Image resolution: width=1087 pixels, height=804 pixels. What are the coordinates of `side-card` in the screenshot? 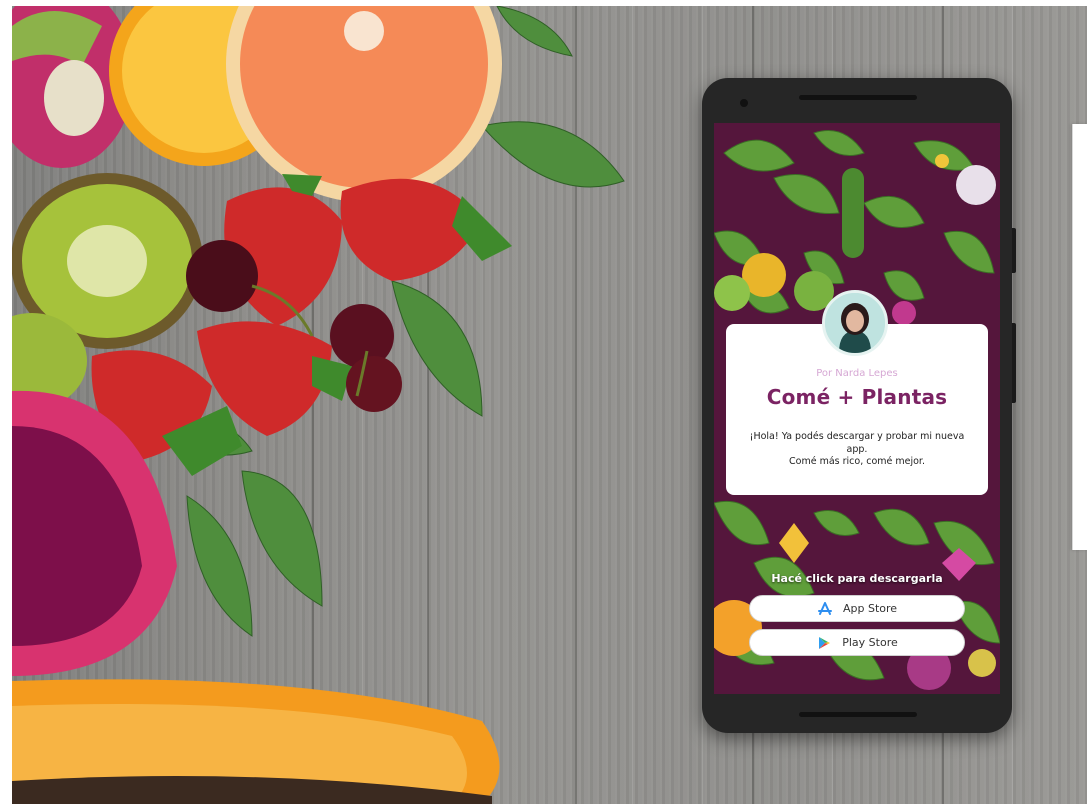 It's located at (1079, 337).